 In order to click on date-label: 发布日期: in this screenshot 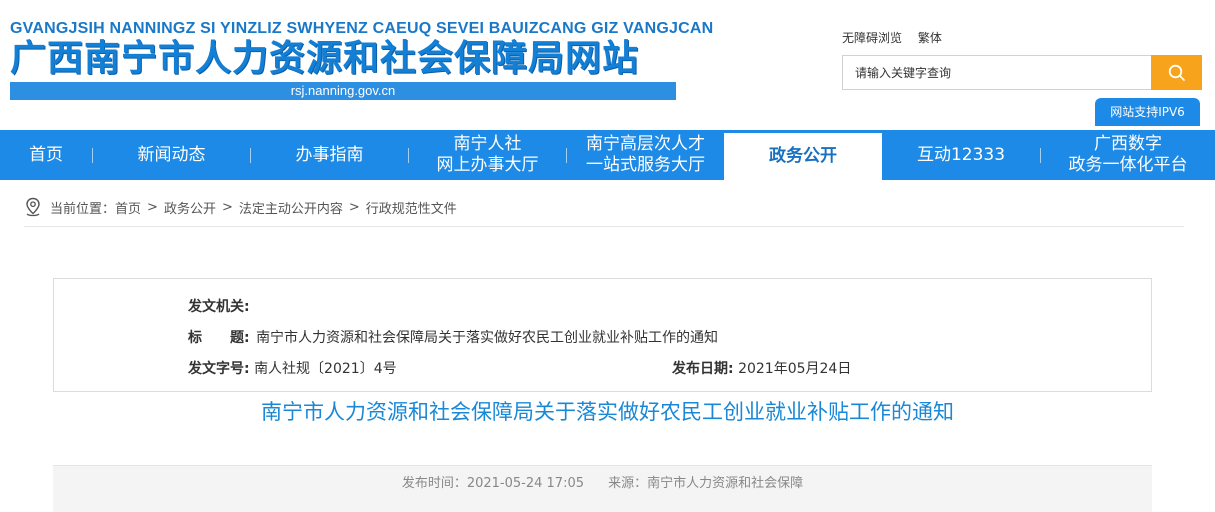, I will do `click(703, 369)`.